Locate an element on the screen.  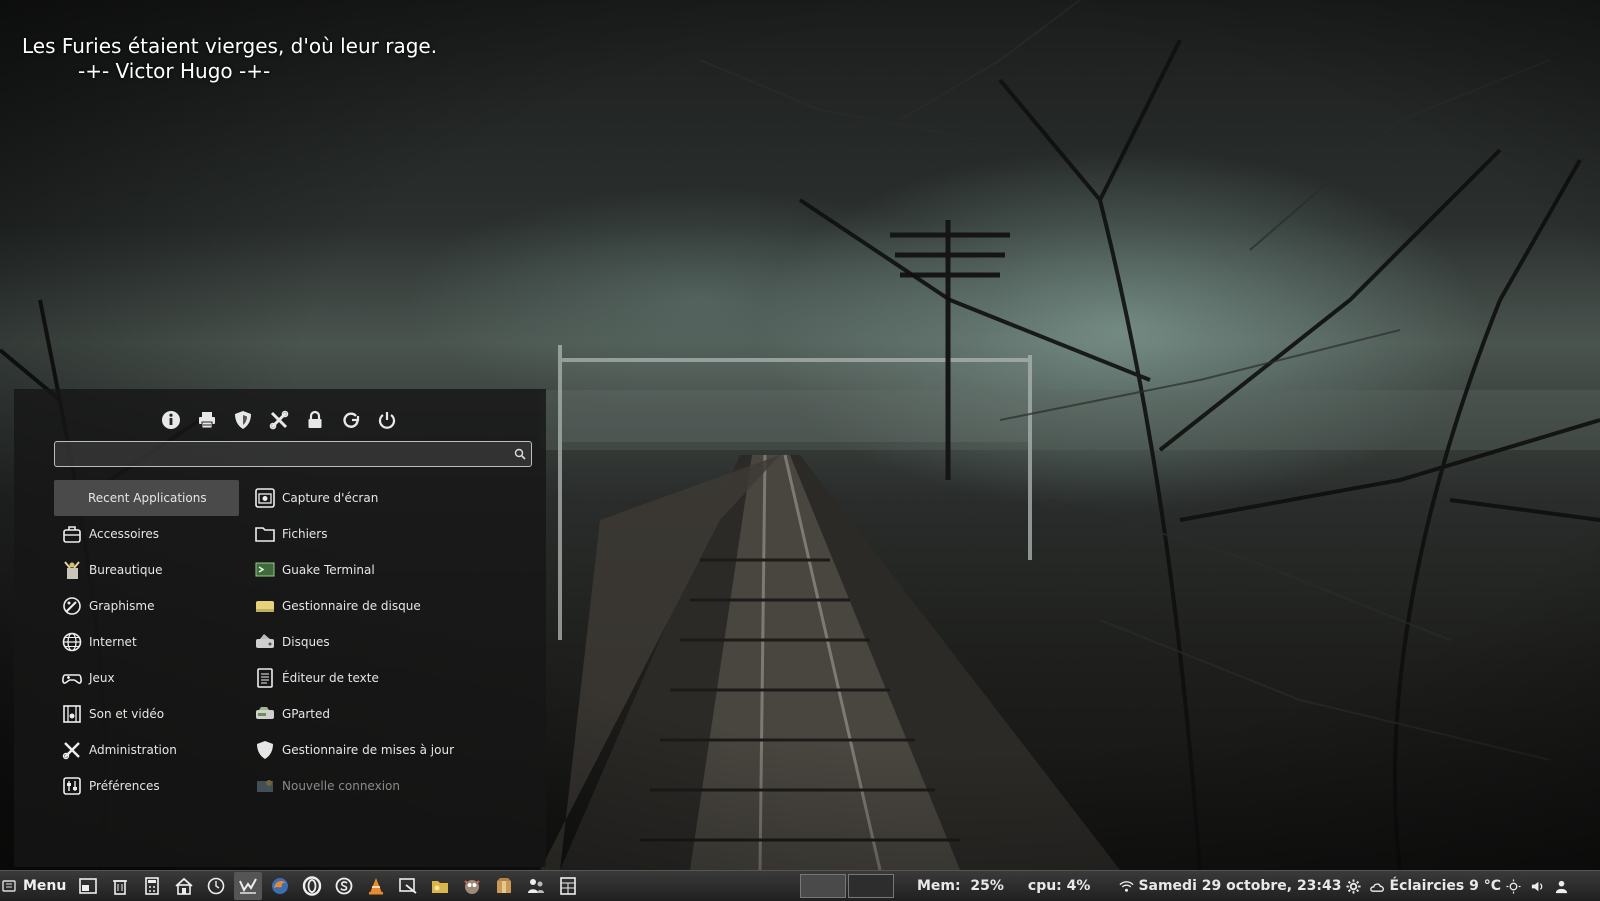
office-icon is located at coordinates (72, 570).